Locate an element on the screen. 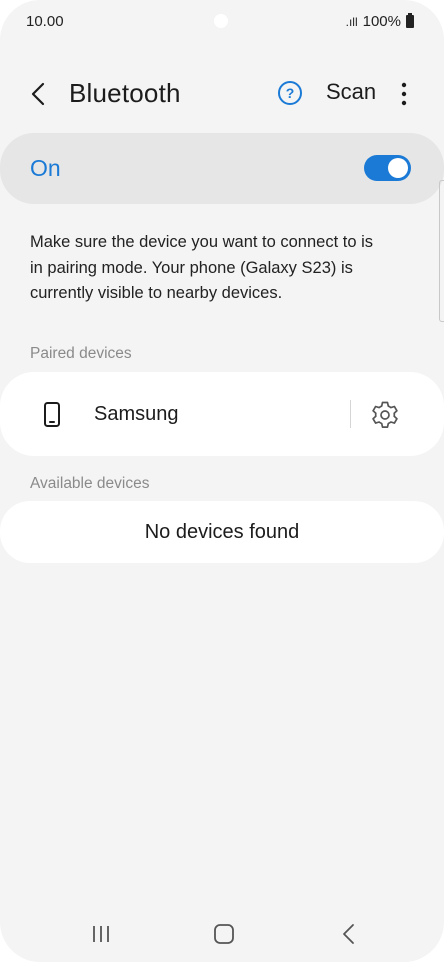 This screenshot has width=444, height=962. page-title: Bluetooth is located at coordinates (125, 93).